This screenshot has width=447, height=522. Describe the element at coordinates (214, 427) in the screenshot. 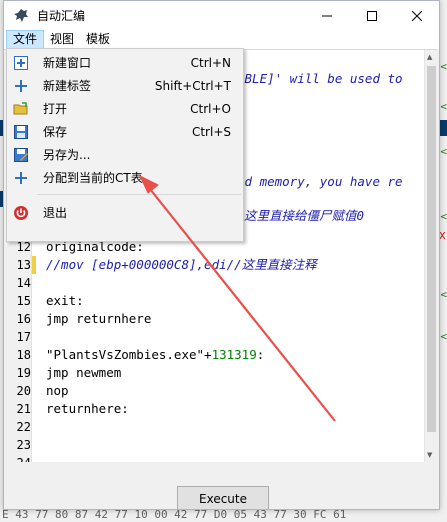

I see `code-line: 22` at that location.